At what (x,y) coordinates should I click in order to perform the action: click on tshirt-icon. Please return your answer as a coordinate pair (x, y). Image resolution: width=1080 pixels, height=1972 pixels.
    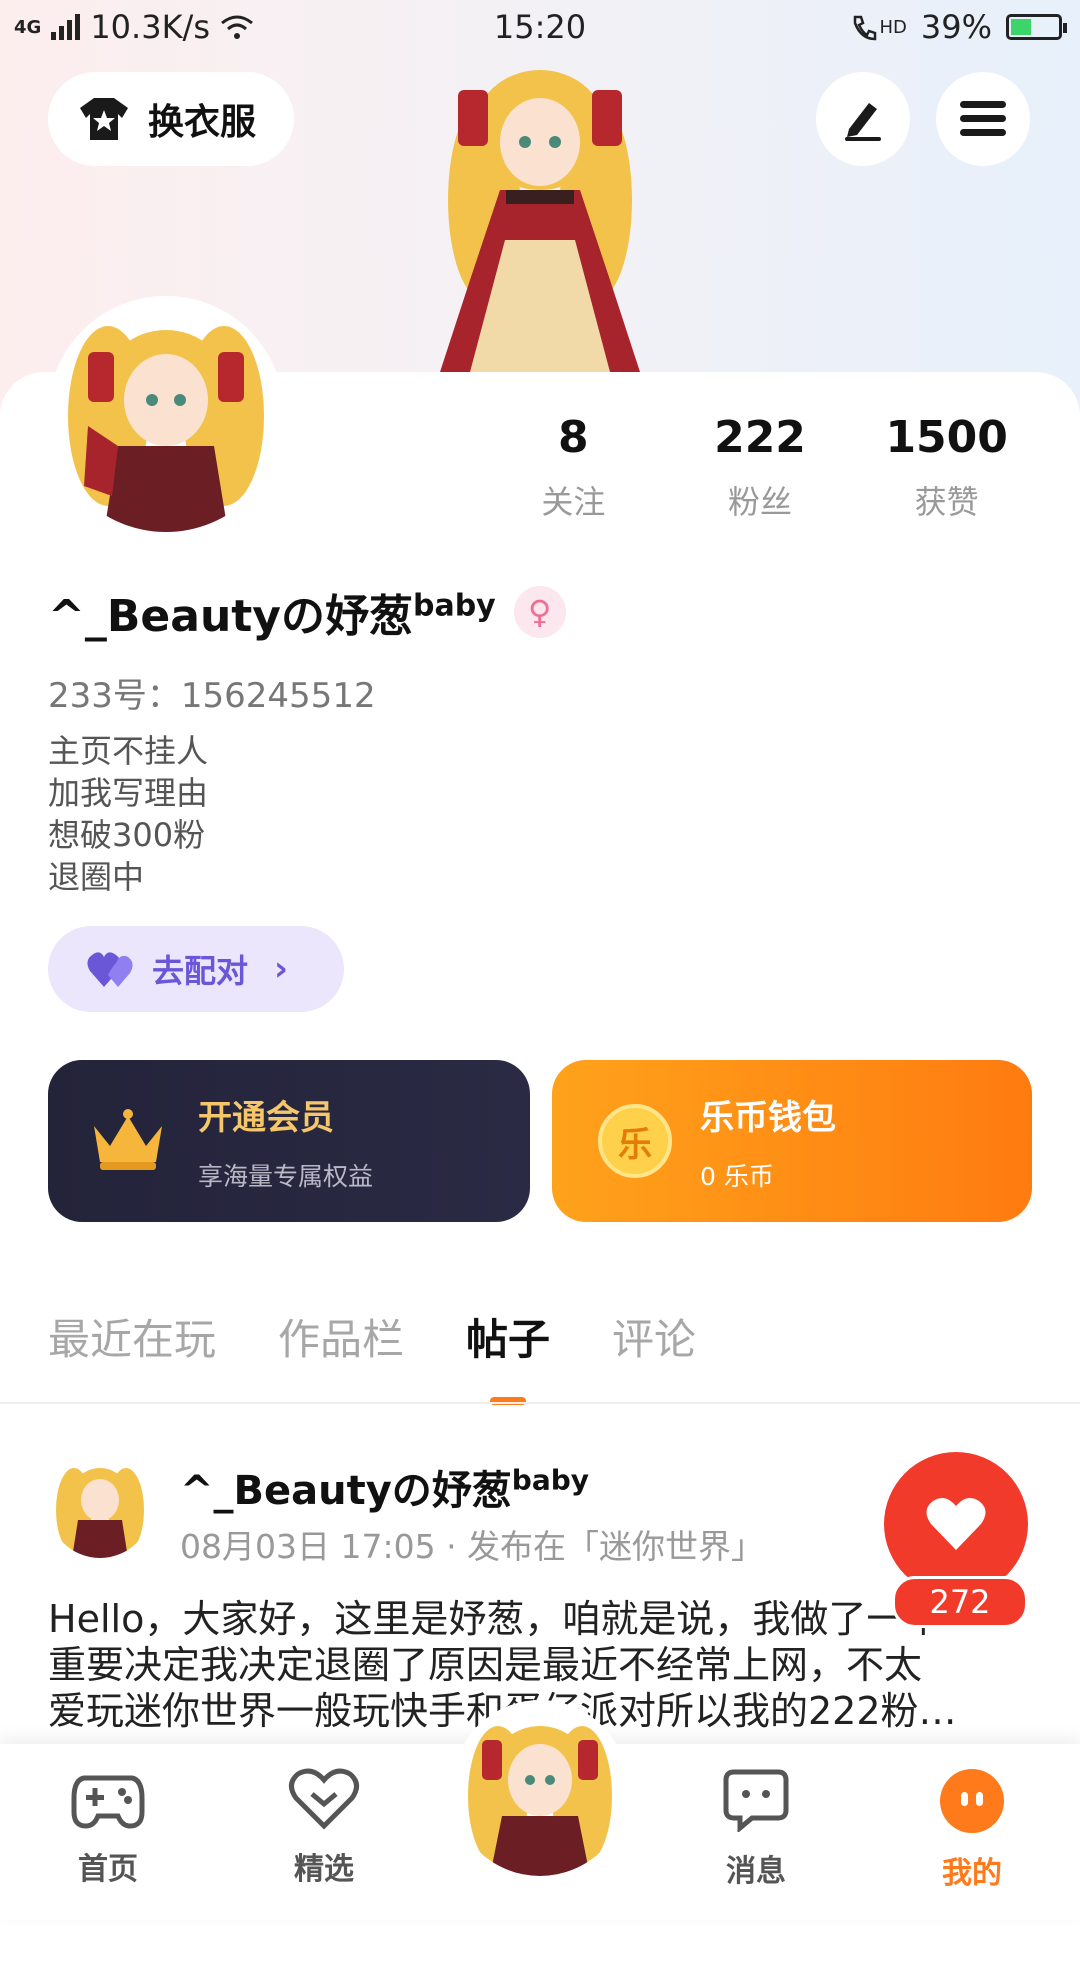
    Looking at the image, I should click on (104, 119).